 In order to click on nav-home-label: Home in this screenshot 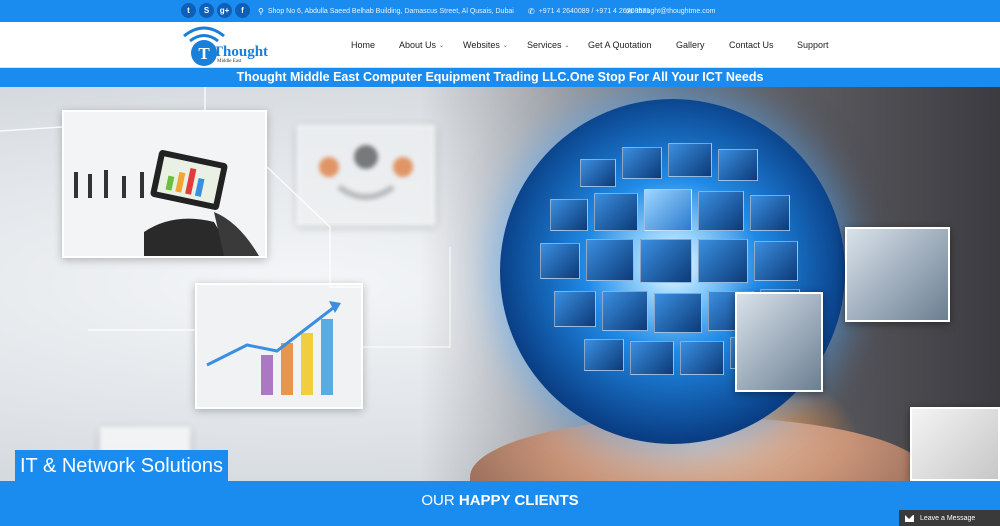, I will do `click(363, 45)`.